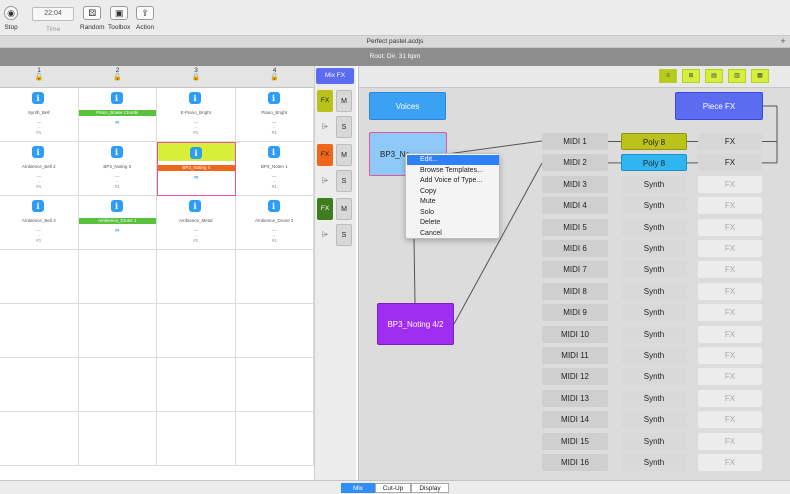  What do you see at coordinates (196, 115) in the screenshot?
I see `voice-cell: i E-Piano_Bright — ◦ #1` at bounding box center [196, 115].